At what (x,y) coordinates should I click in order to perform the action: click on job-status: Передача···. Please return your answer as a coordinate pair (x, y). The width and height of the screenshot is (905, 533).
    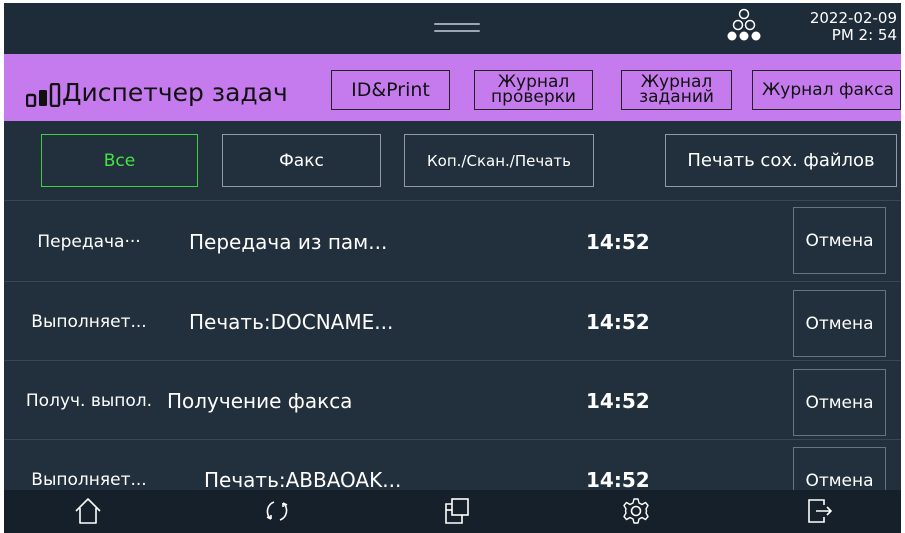
    Looking at the image, I should click on (89, 242).